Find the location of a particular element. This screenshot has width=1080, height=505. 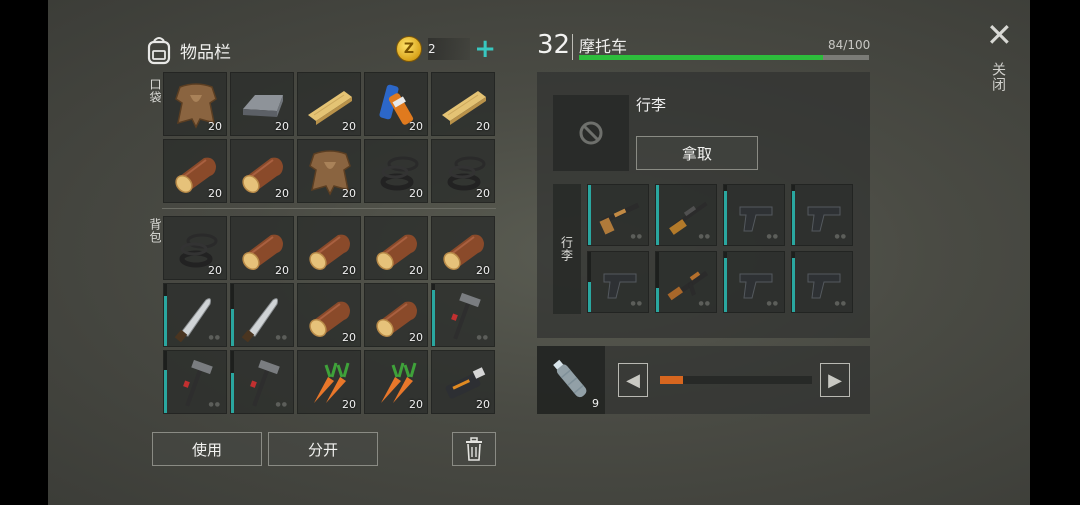

blocked-icon is located at coordinates (591, 133).